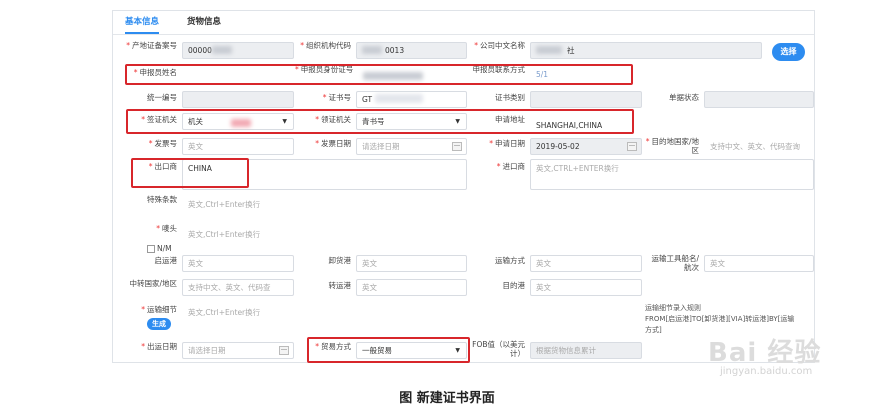 This screenshot has height=418, width=894. What do you see at coordinates (411, 287) in the screenshot?
I see `transit-port-field: 英文` at bounding box center [411, 287].